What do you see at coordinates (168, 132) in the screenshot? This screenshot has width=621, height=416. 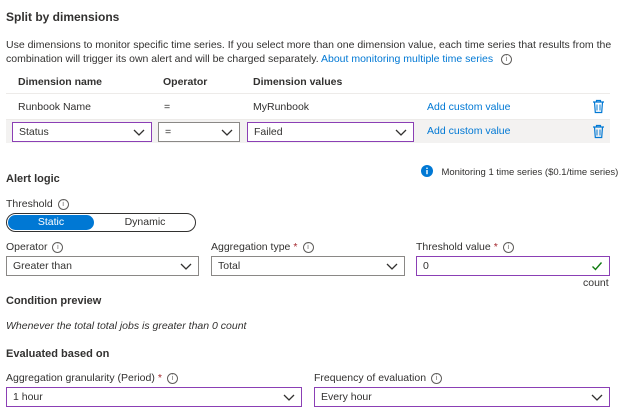 I see `operator-value: =` at bounding box center [168, 132].